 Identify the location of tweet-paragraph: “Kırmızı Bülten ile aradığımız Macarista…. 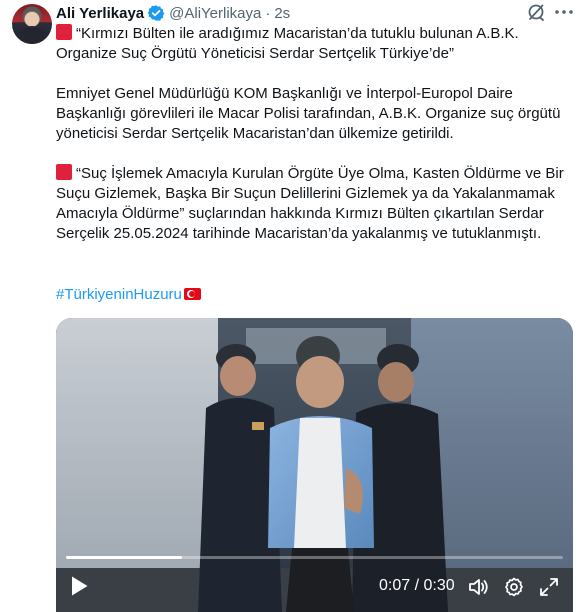
(313, 44).